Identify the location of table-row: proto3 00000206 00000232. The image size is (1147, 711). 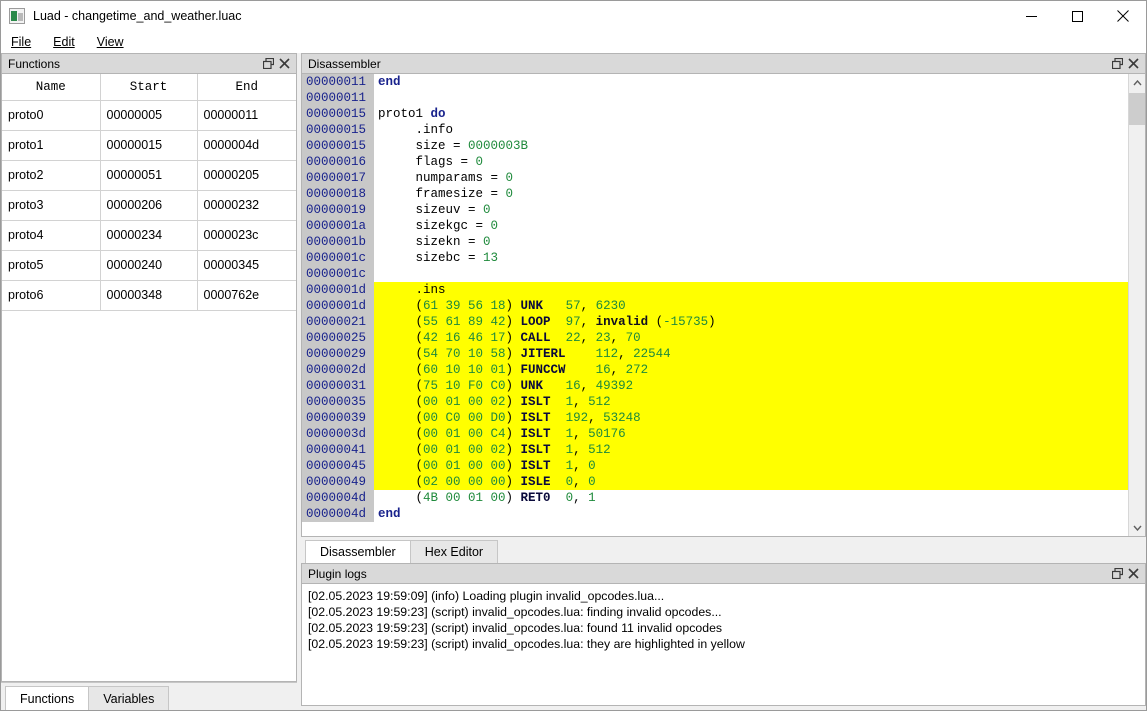
(149, 205).